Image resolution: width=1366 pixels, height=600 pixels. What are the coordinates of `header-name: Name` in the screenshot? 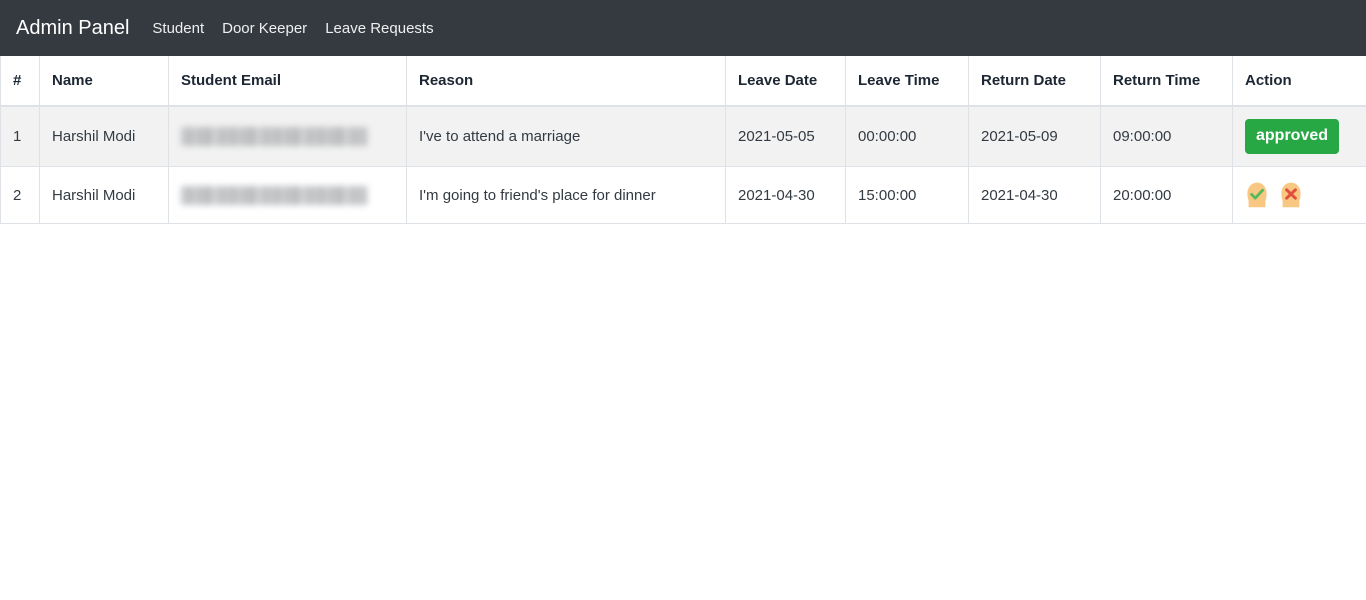 It's located at (104, 81).